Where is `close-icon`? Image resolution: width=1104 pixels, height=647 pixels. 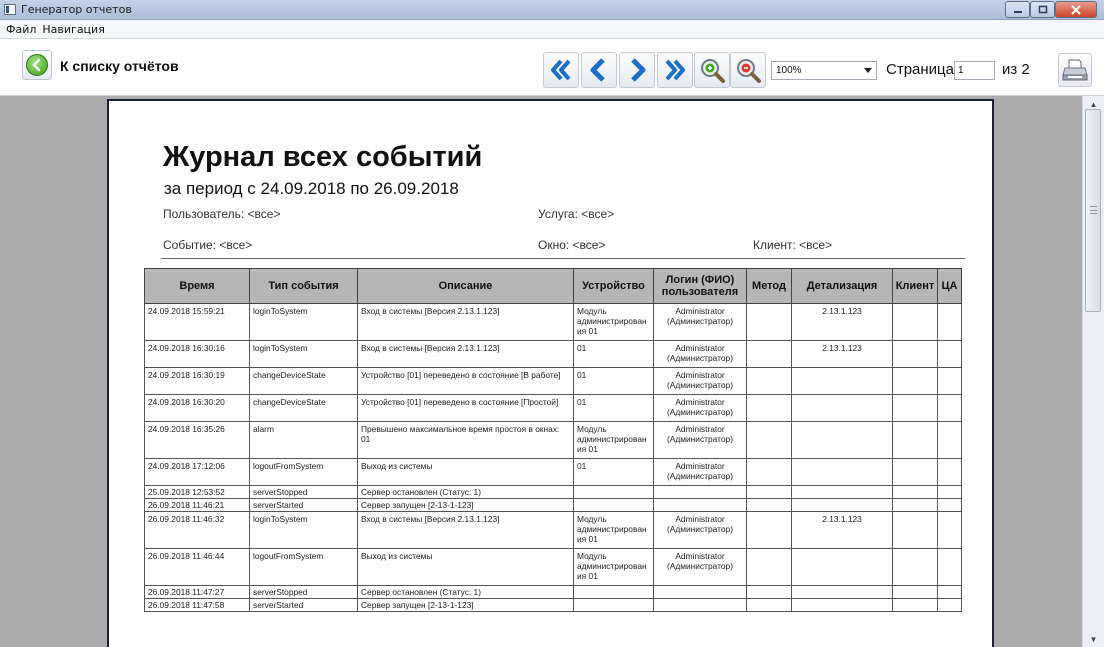
close-icon is located at coordinates (1076, 9).